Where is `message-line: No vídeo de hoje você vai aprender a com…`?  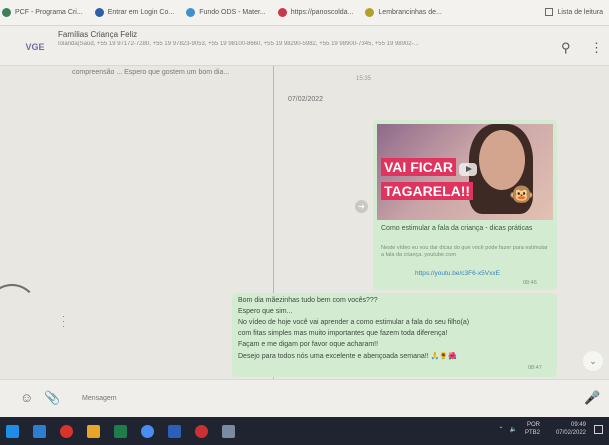
message-line: No vídeo de hoje você vai aprender a com… is located at coordinates (354, 322).